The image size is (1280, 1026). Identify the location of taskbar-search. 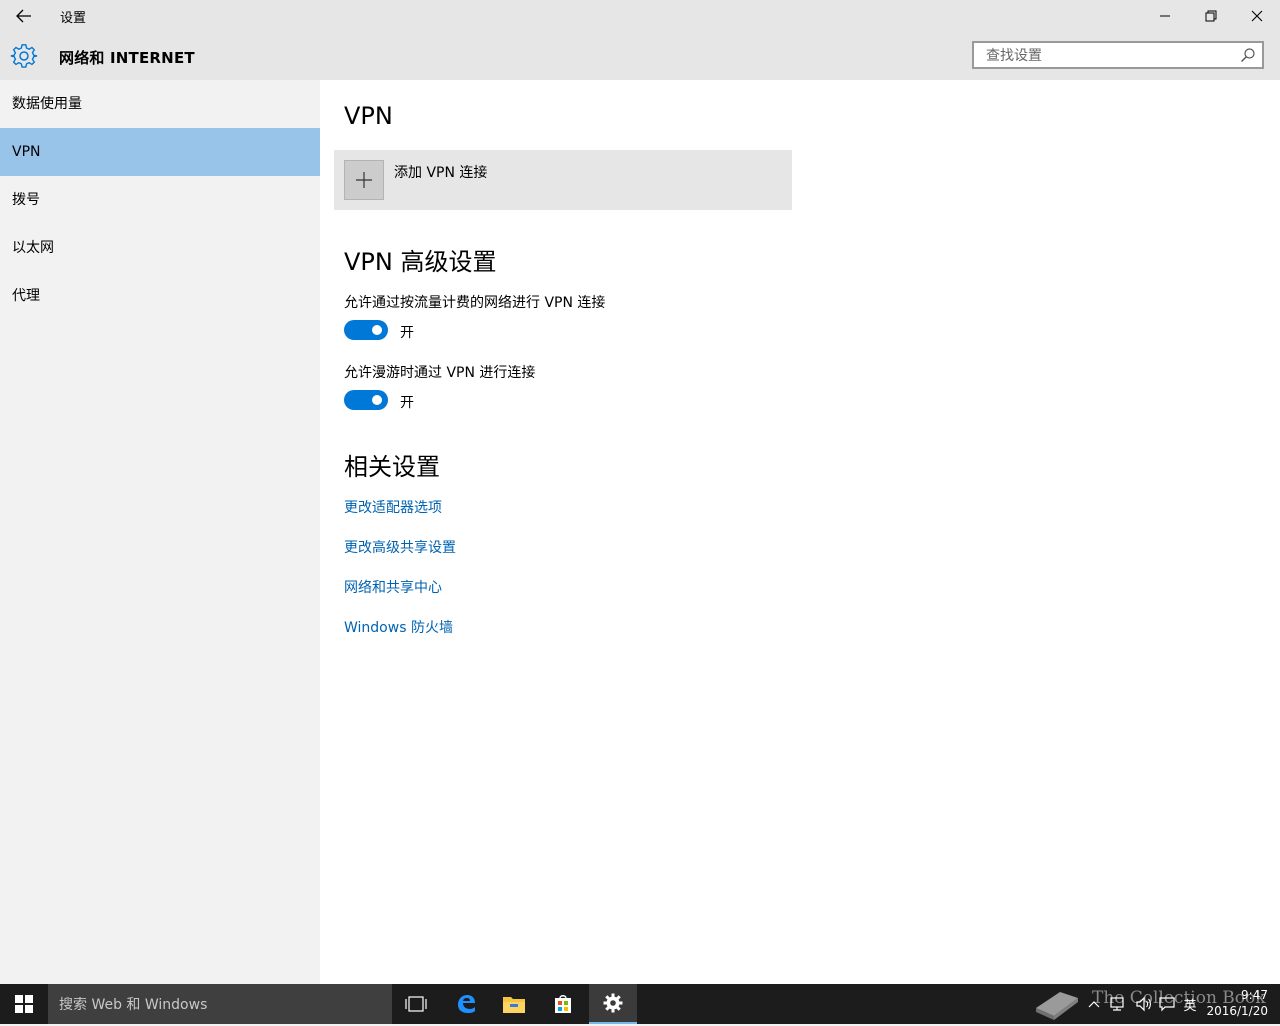
(220, 1005).